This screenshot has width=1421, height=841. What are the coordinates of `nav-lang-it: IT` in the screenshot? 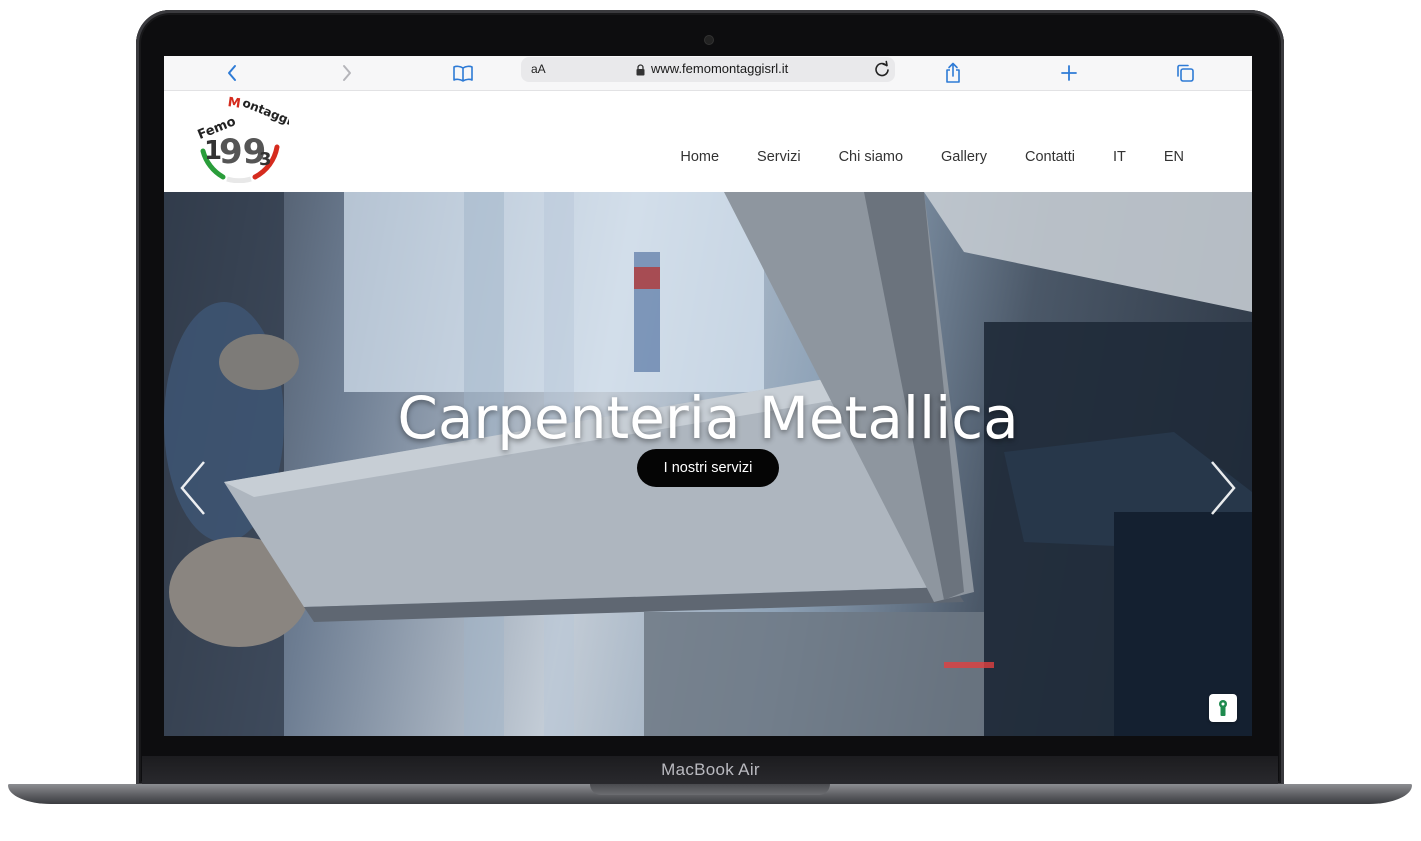 It's located at (1119, 157).